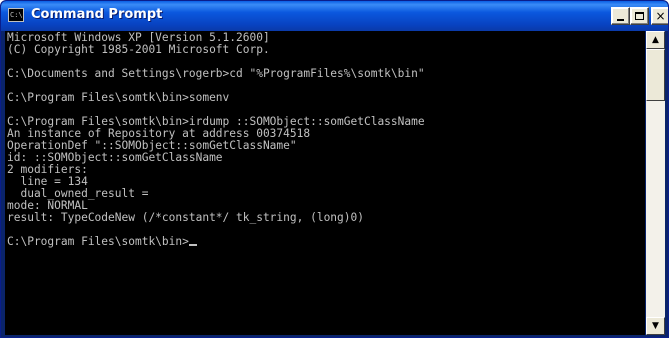  I want to click on maximize-button, so click(639, 16).